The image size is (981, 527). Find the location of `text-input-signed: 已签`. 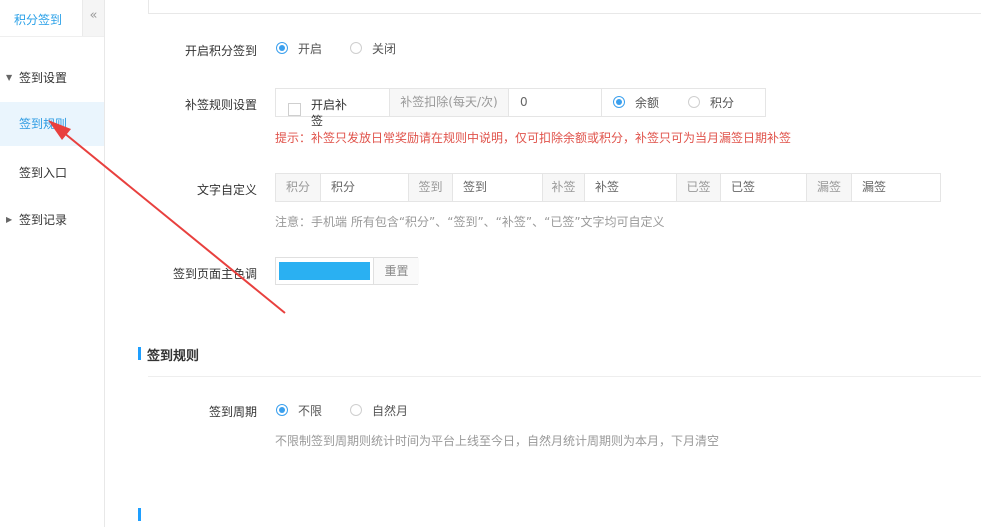

text-input-signed: 已签 is located at coordinates (764, 187).